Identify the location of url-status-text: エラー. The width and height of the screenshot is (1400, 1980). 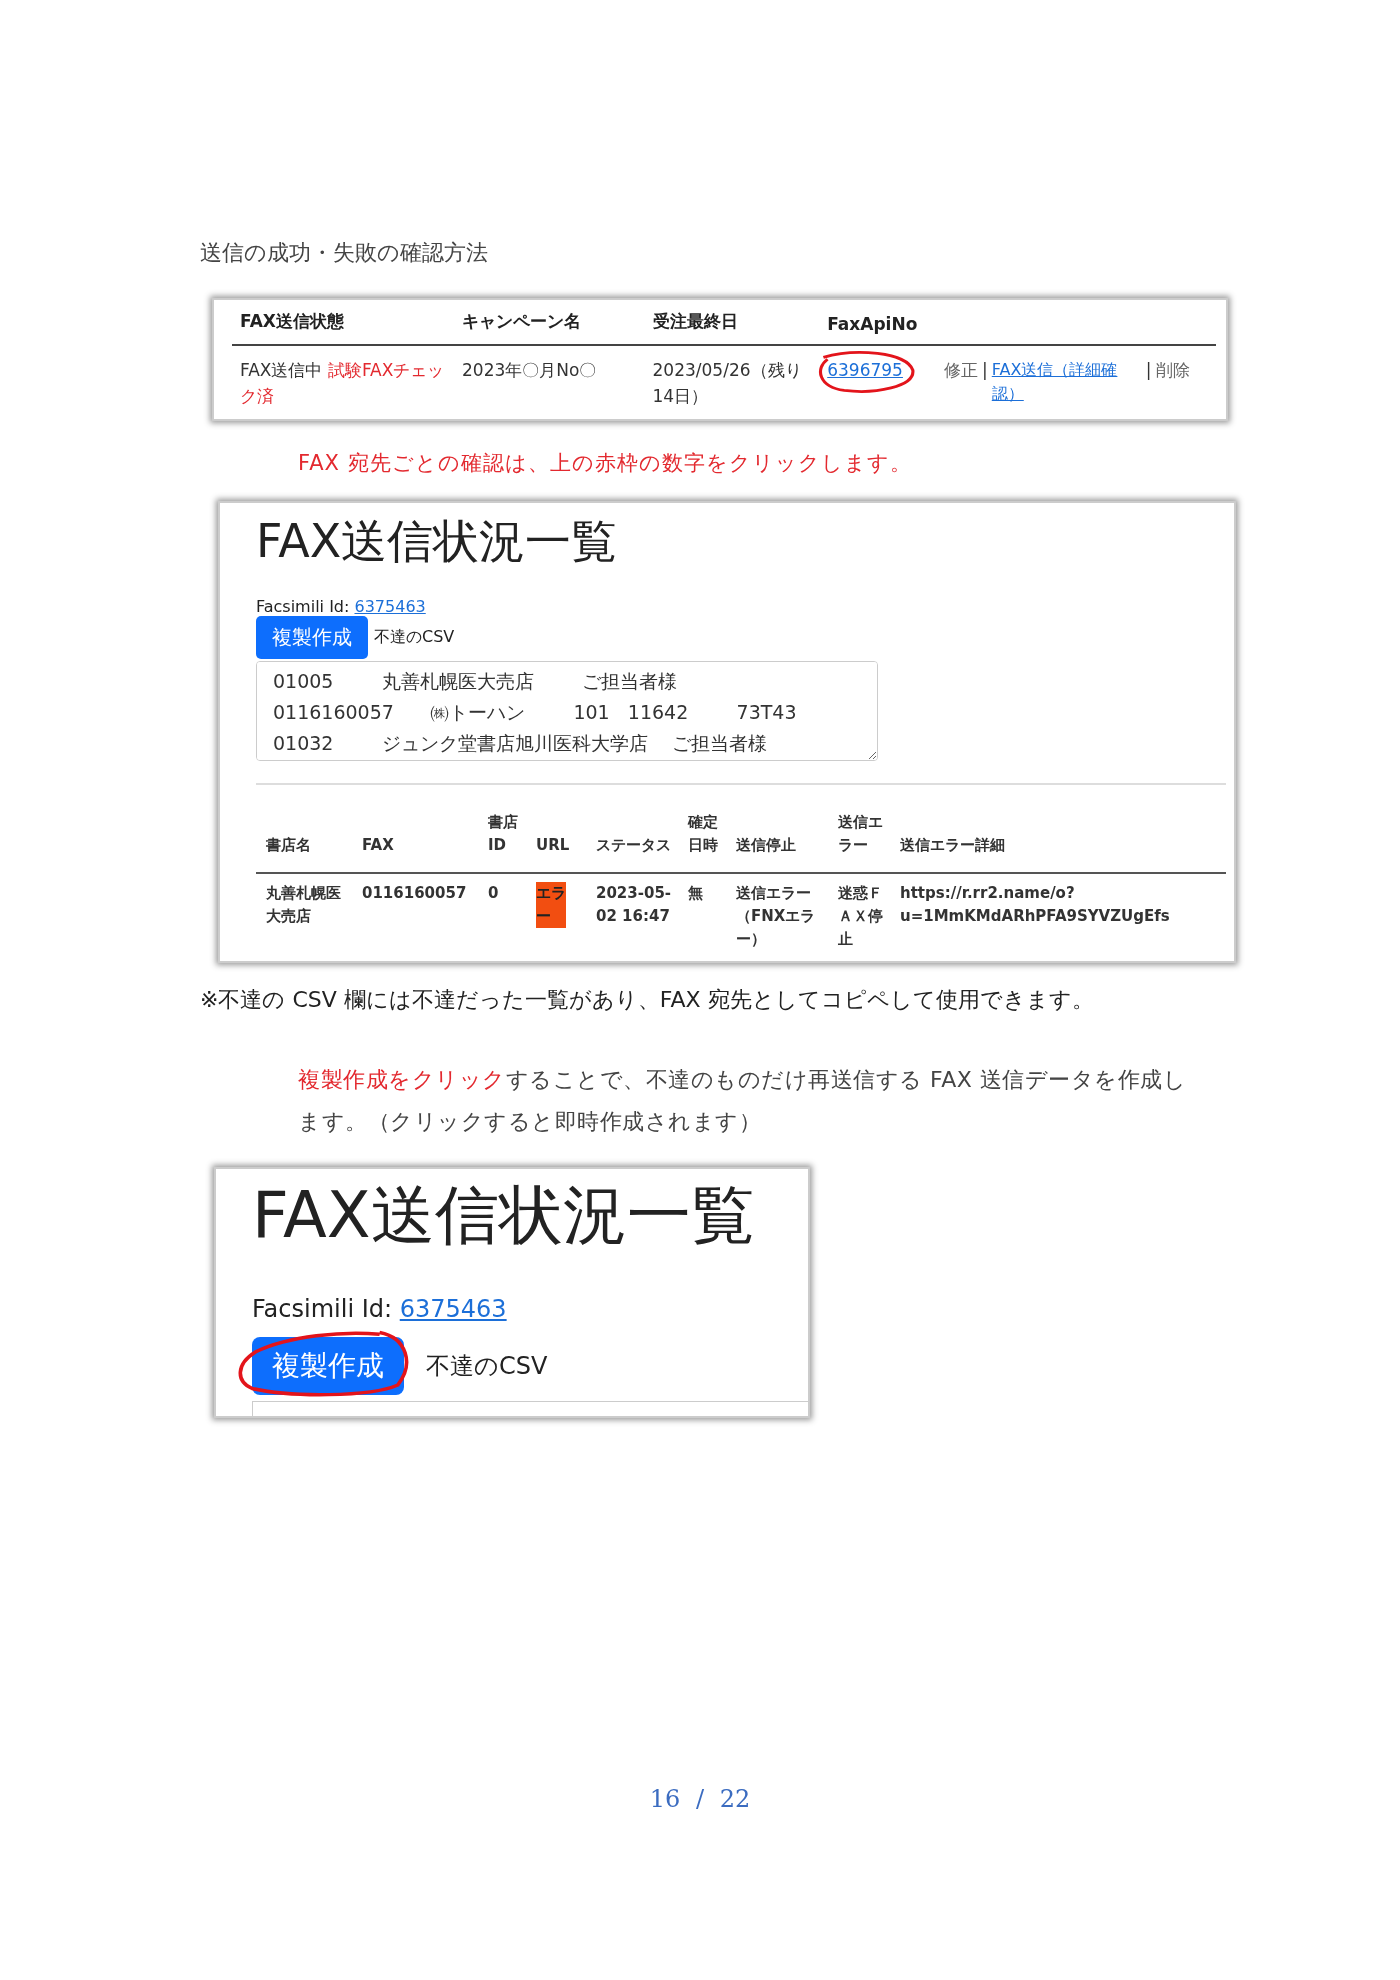
(551, 904).